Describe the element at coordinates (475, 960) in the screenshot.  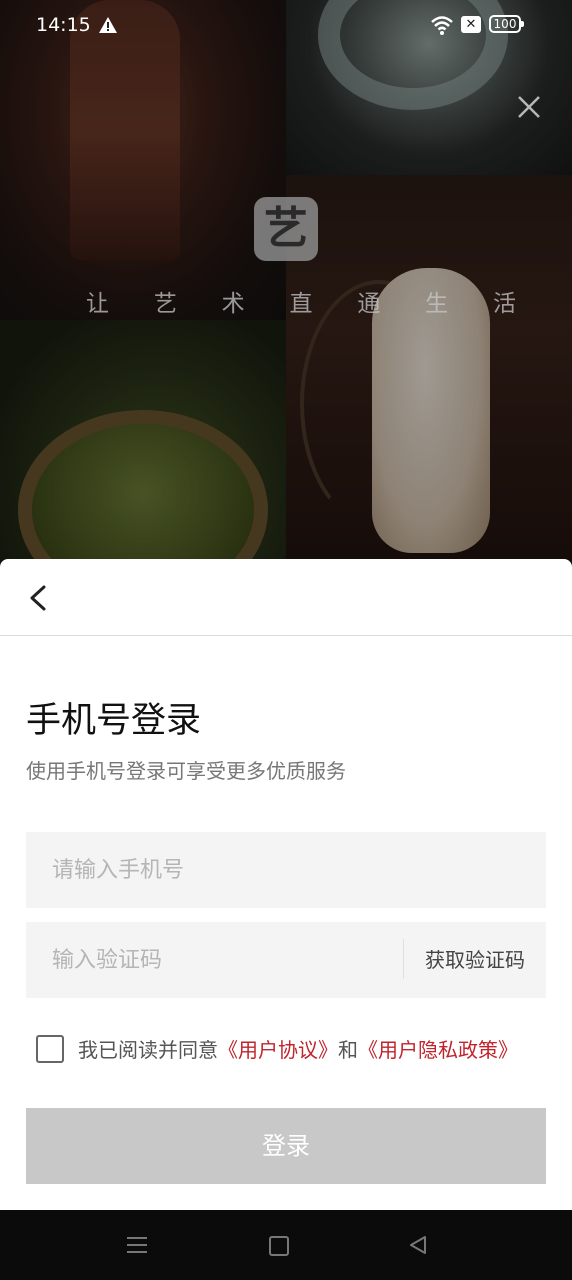
I see `get-code-button: 获取验证码` at that location.